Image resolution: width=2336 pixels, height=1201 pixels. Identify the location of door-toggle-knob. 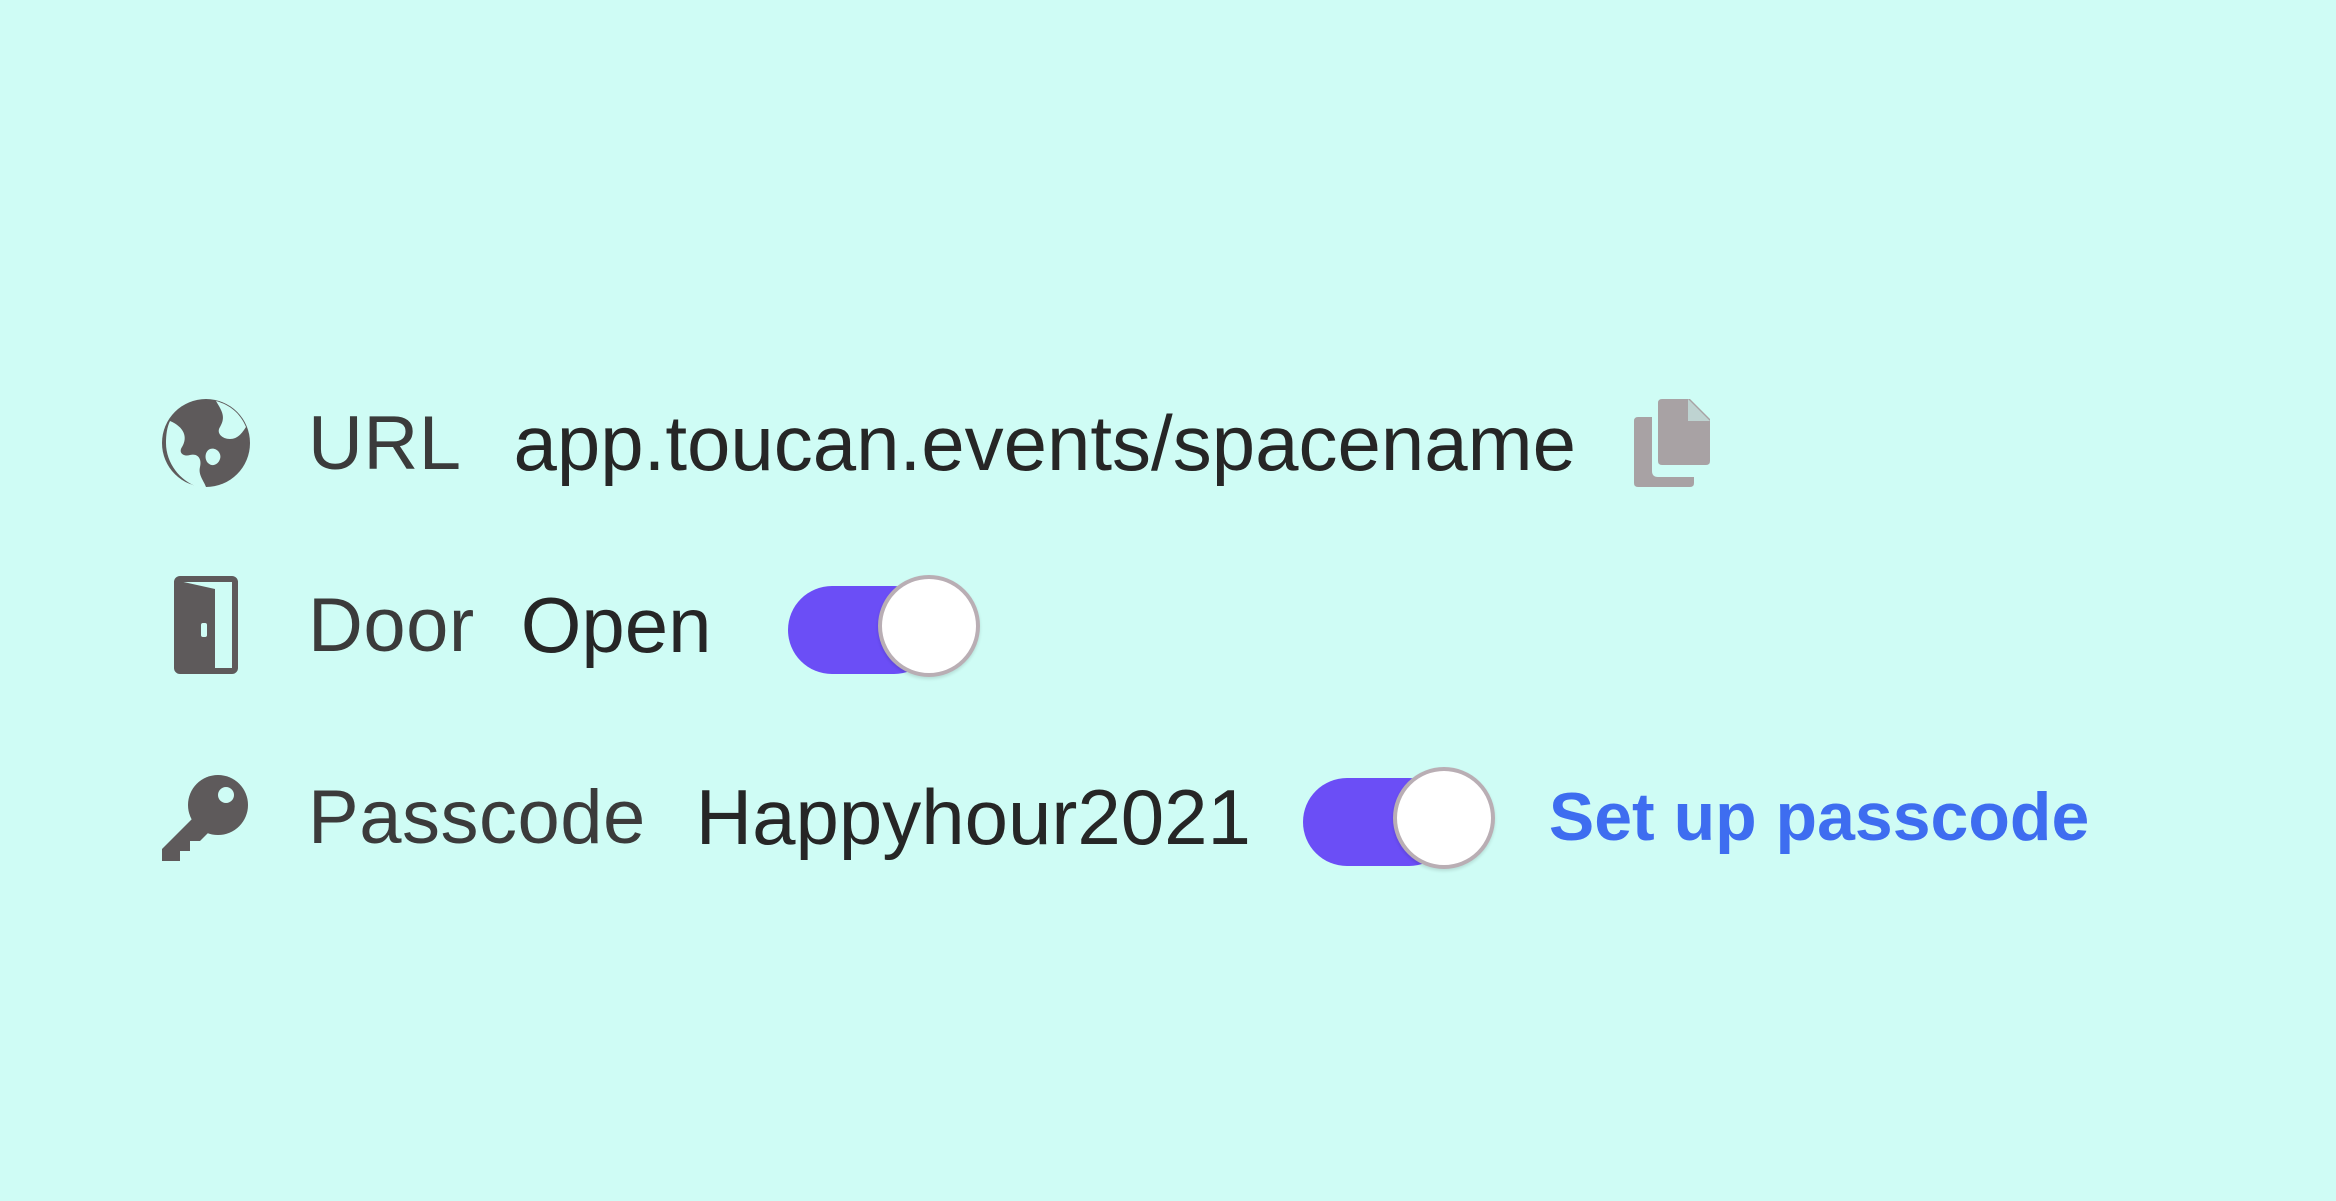
(928, 626).